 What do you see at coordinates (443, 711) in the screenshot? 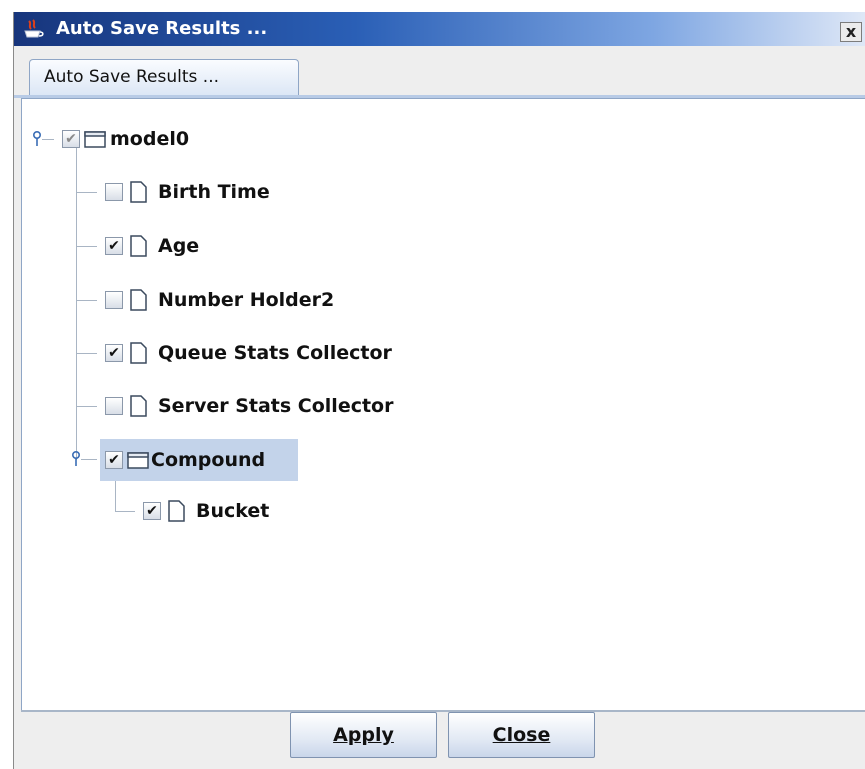
I see `panel-separator` at bounding box center [443, 711].